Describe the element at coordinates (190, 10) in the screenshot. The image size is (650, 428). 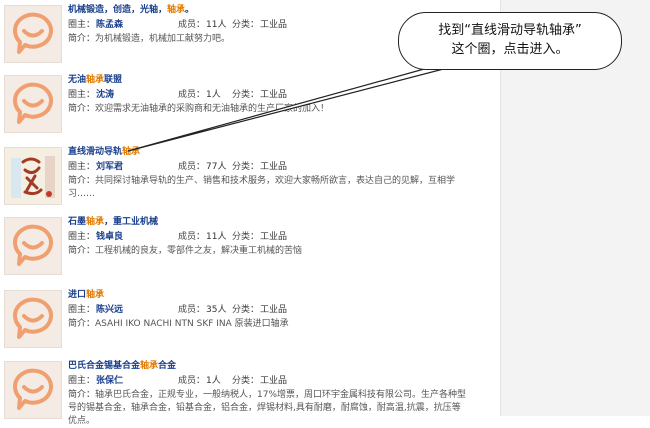
I see `circle-title-text: 。` at that location.